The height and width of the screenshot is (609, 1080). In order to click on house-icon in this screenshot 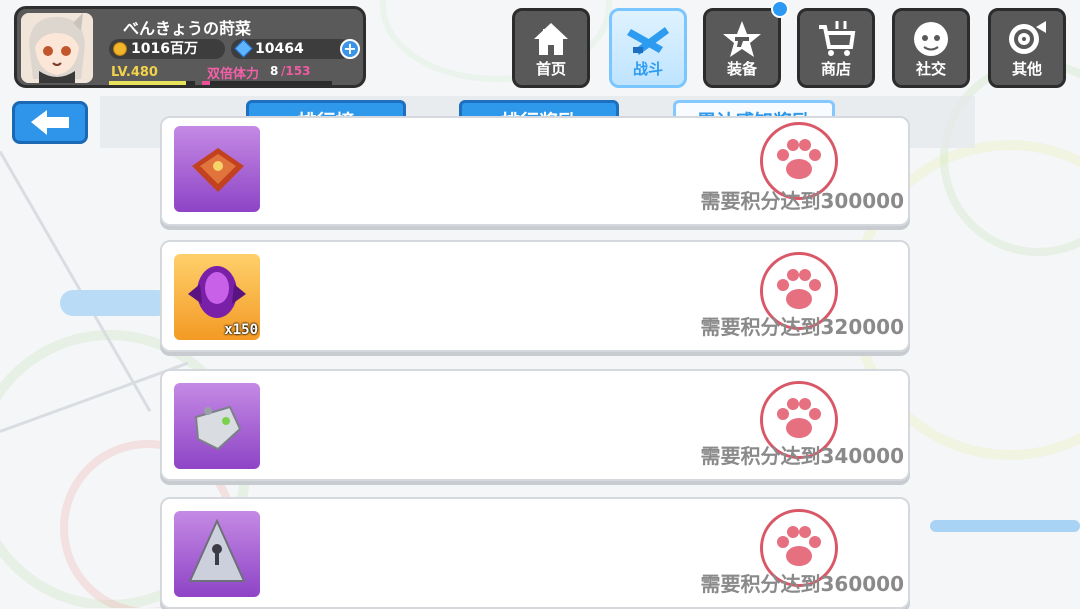, I will do `click(551, 39)`.